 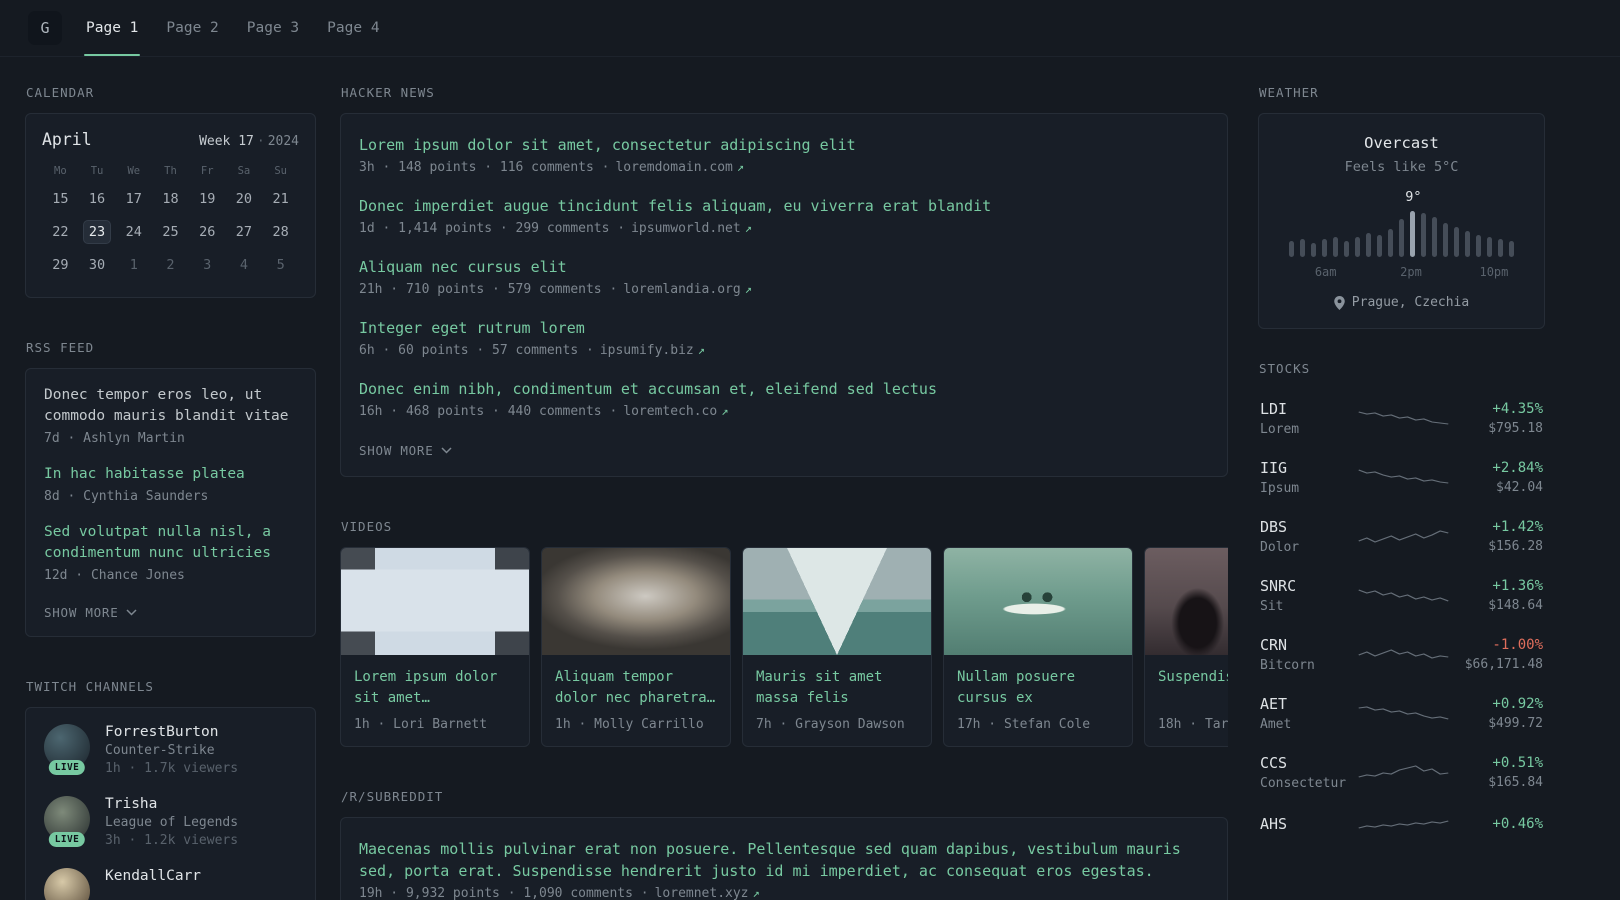 What do you see at coordinates (784, 328) in the screenshot?
I see `hn-item-title: Integer eget rutrum lorem` at bounding box center [784, 328].